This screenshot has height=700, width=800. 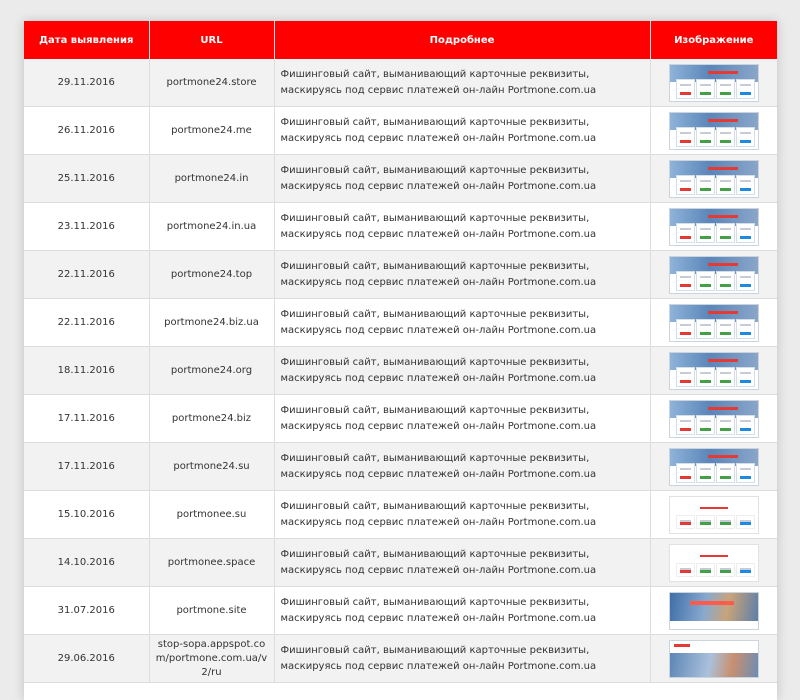 I want to click on url-text: portmone.site, so click(x=211, y=610).